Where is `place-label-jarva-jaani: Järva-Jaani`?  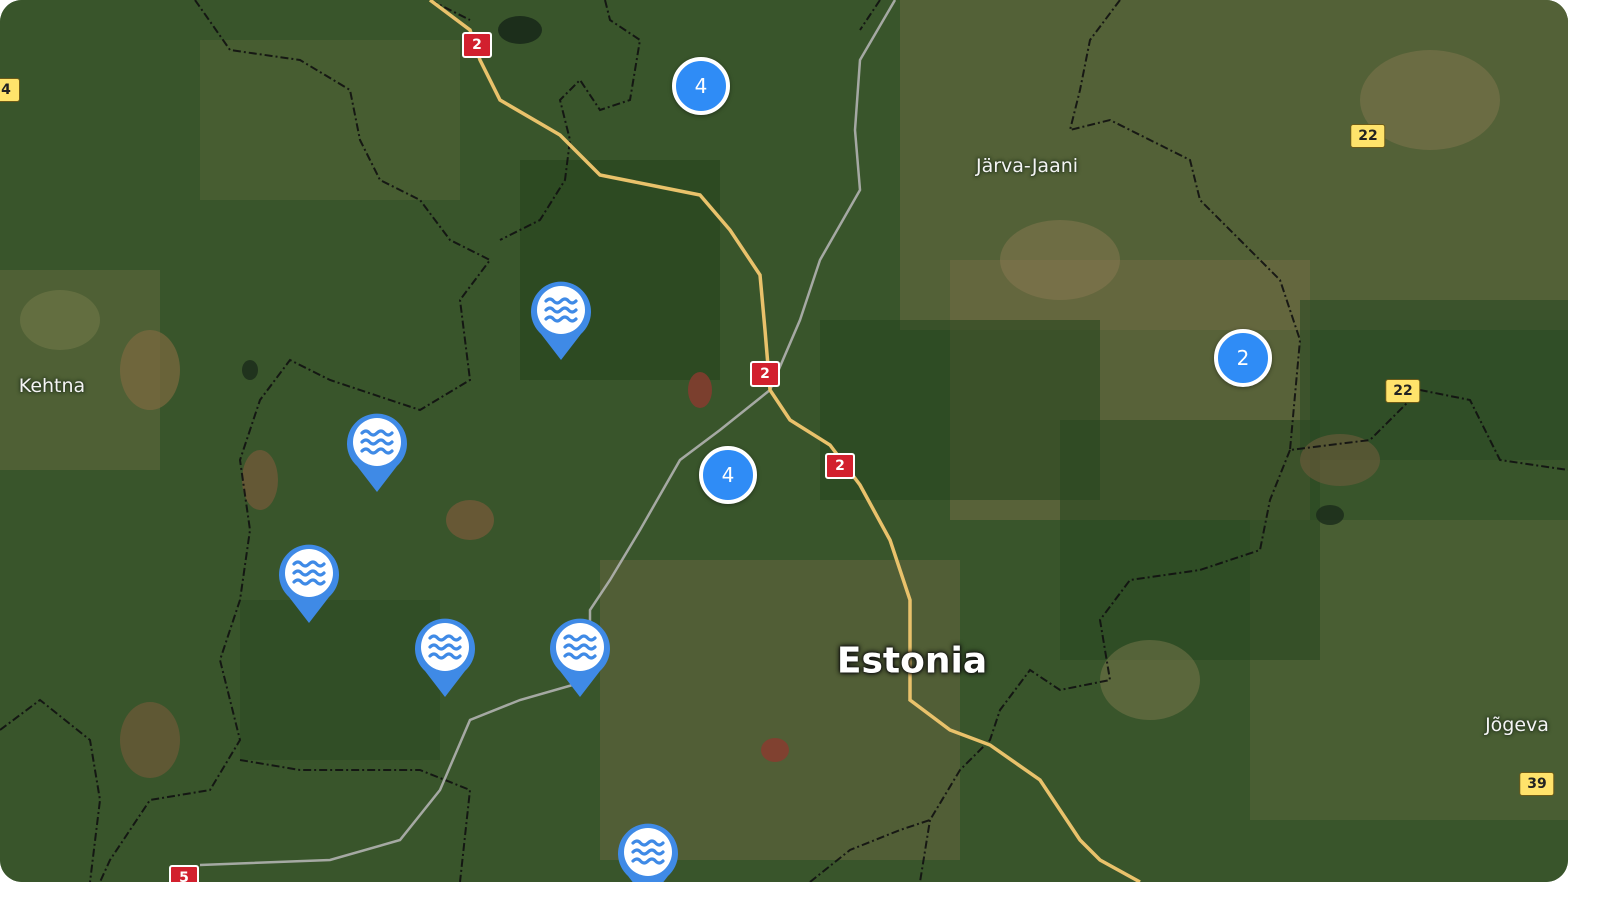 place-label-jarva-jaani: Järva-Jaani is located at coordinates (1027, 166).